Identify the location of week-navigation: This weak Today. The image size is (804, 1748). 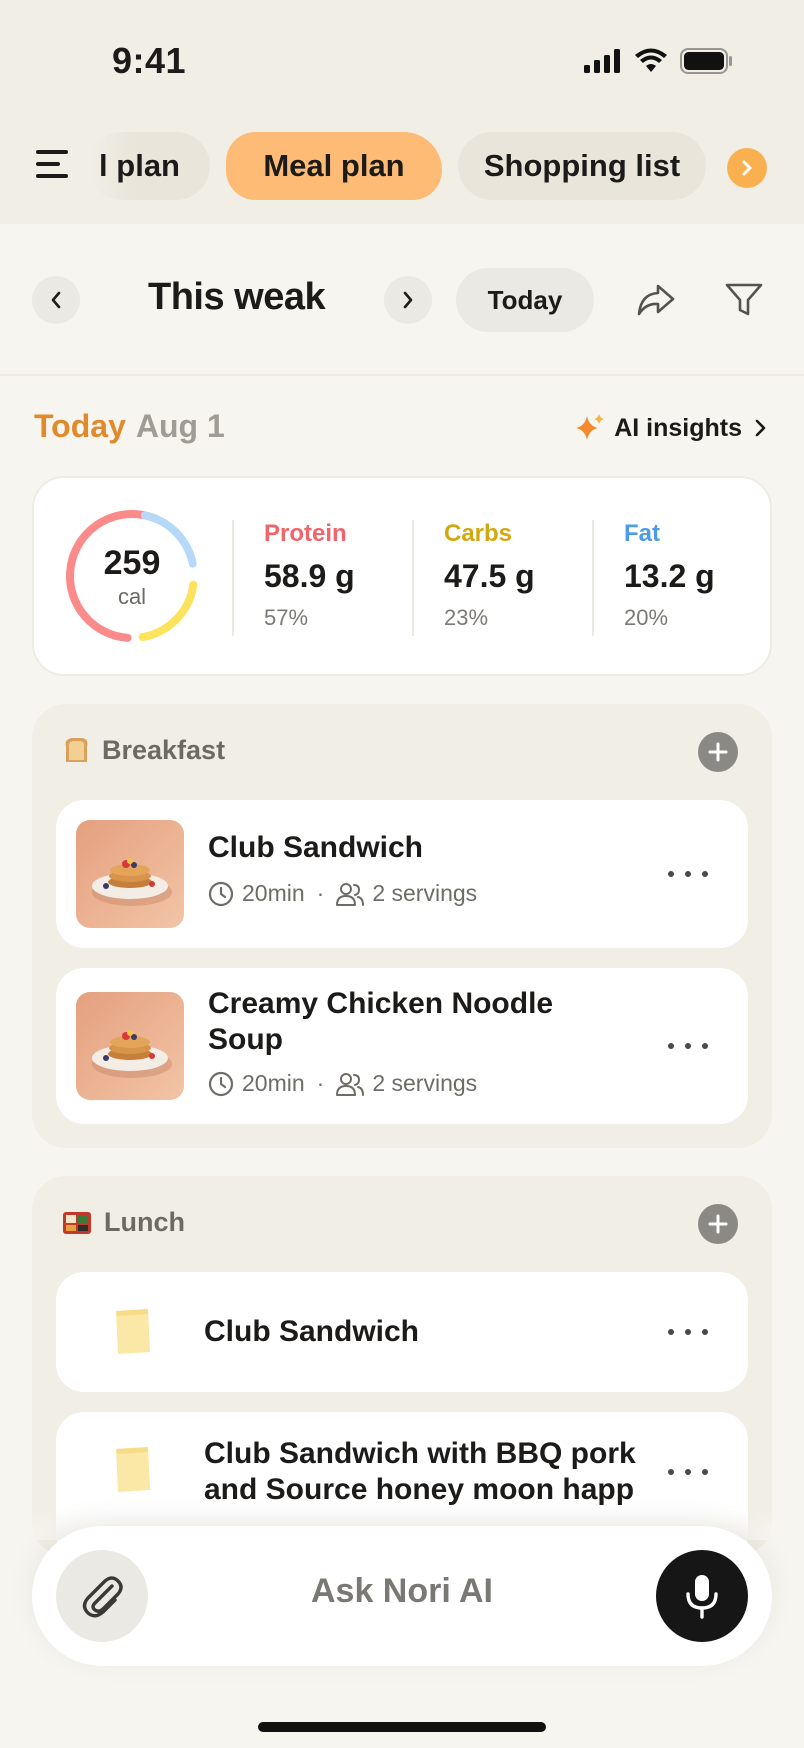
(402, 300).